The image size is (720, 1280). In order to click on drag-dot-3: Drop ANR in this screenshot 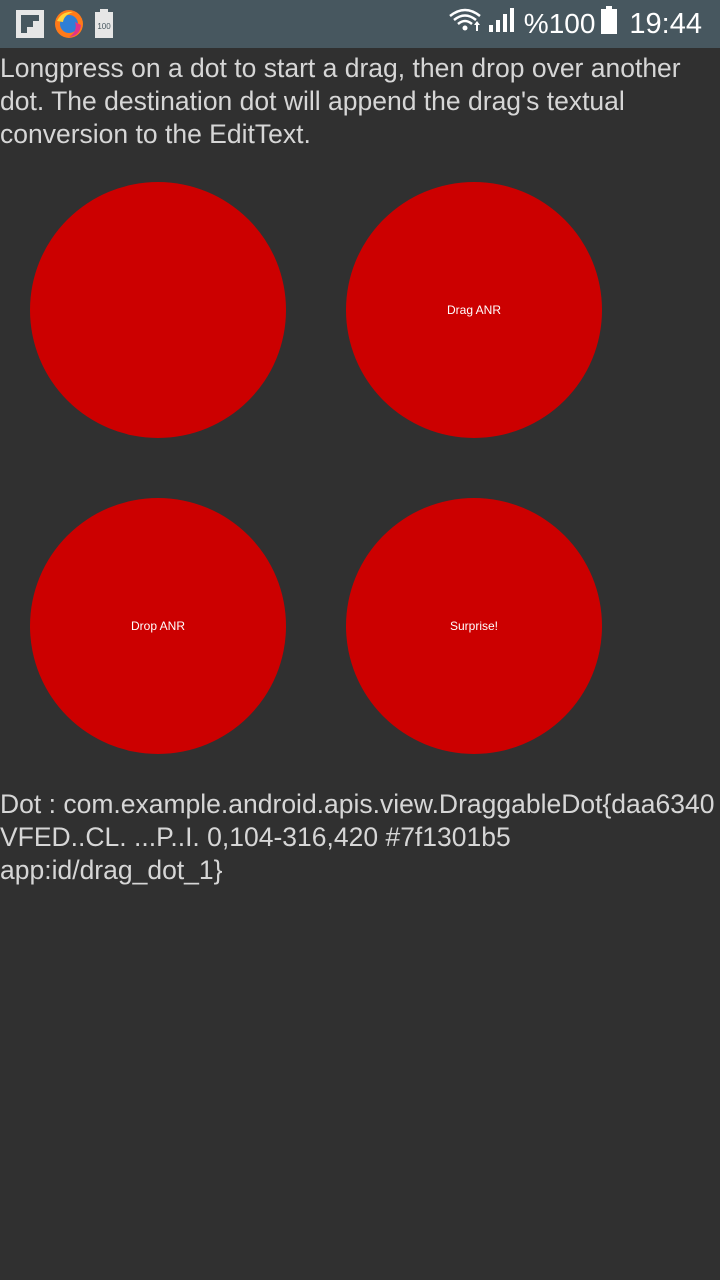, I will do `click(158, 626)`.